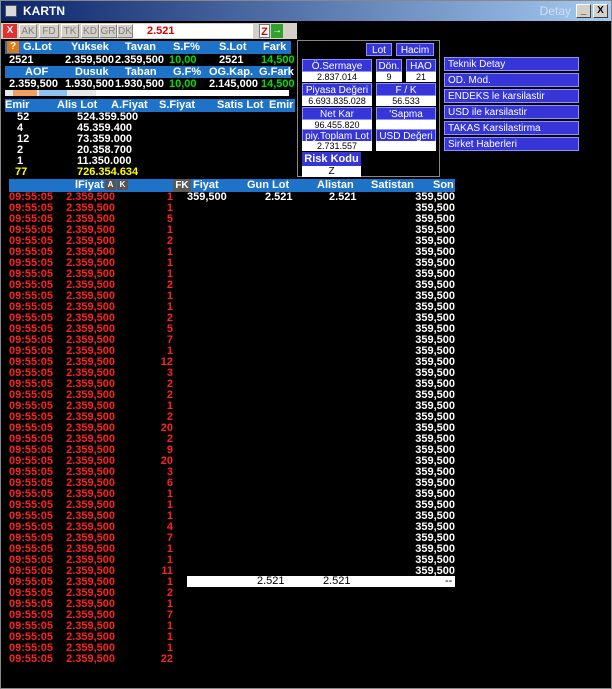 Image resolution: width=612 pixels, height=689 pixels. What do you see at coordinates (337, 89) in the screenshot?
I see `piyasa-label: Piyasa Değeri` at bounding box center [337, 89].